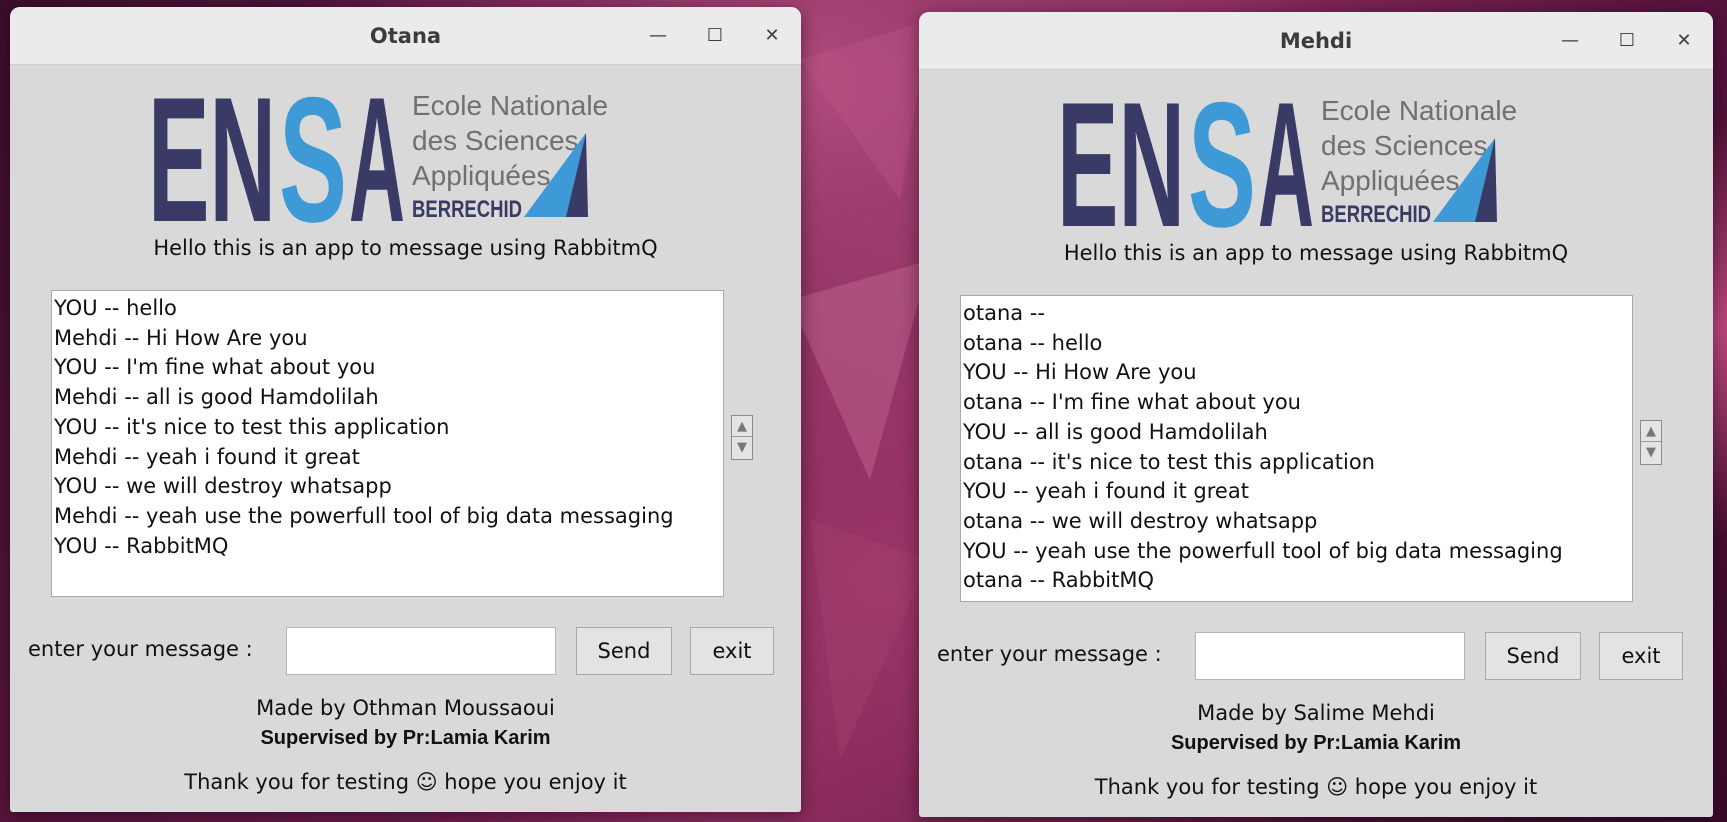  I want to click on message-line: YOU -- Hi How Are you, so click(1080, 372).